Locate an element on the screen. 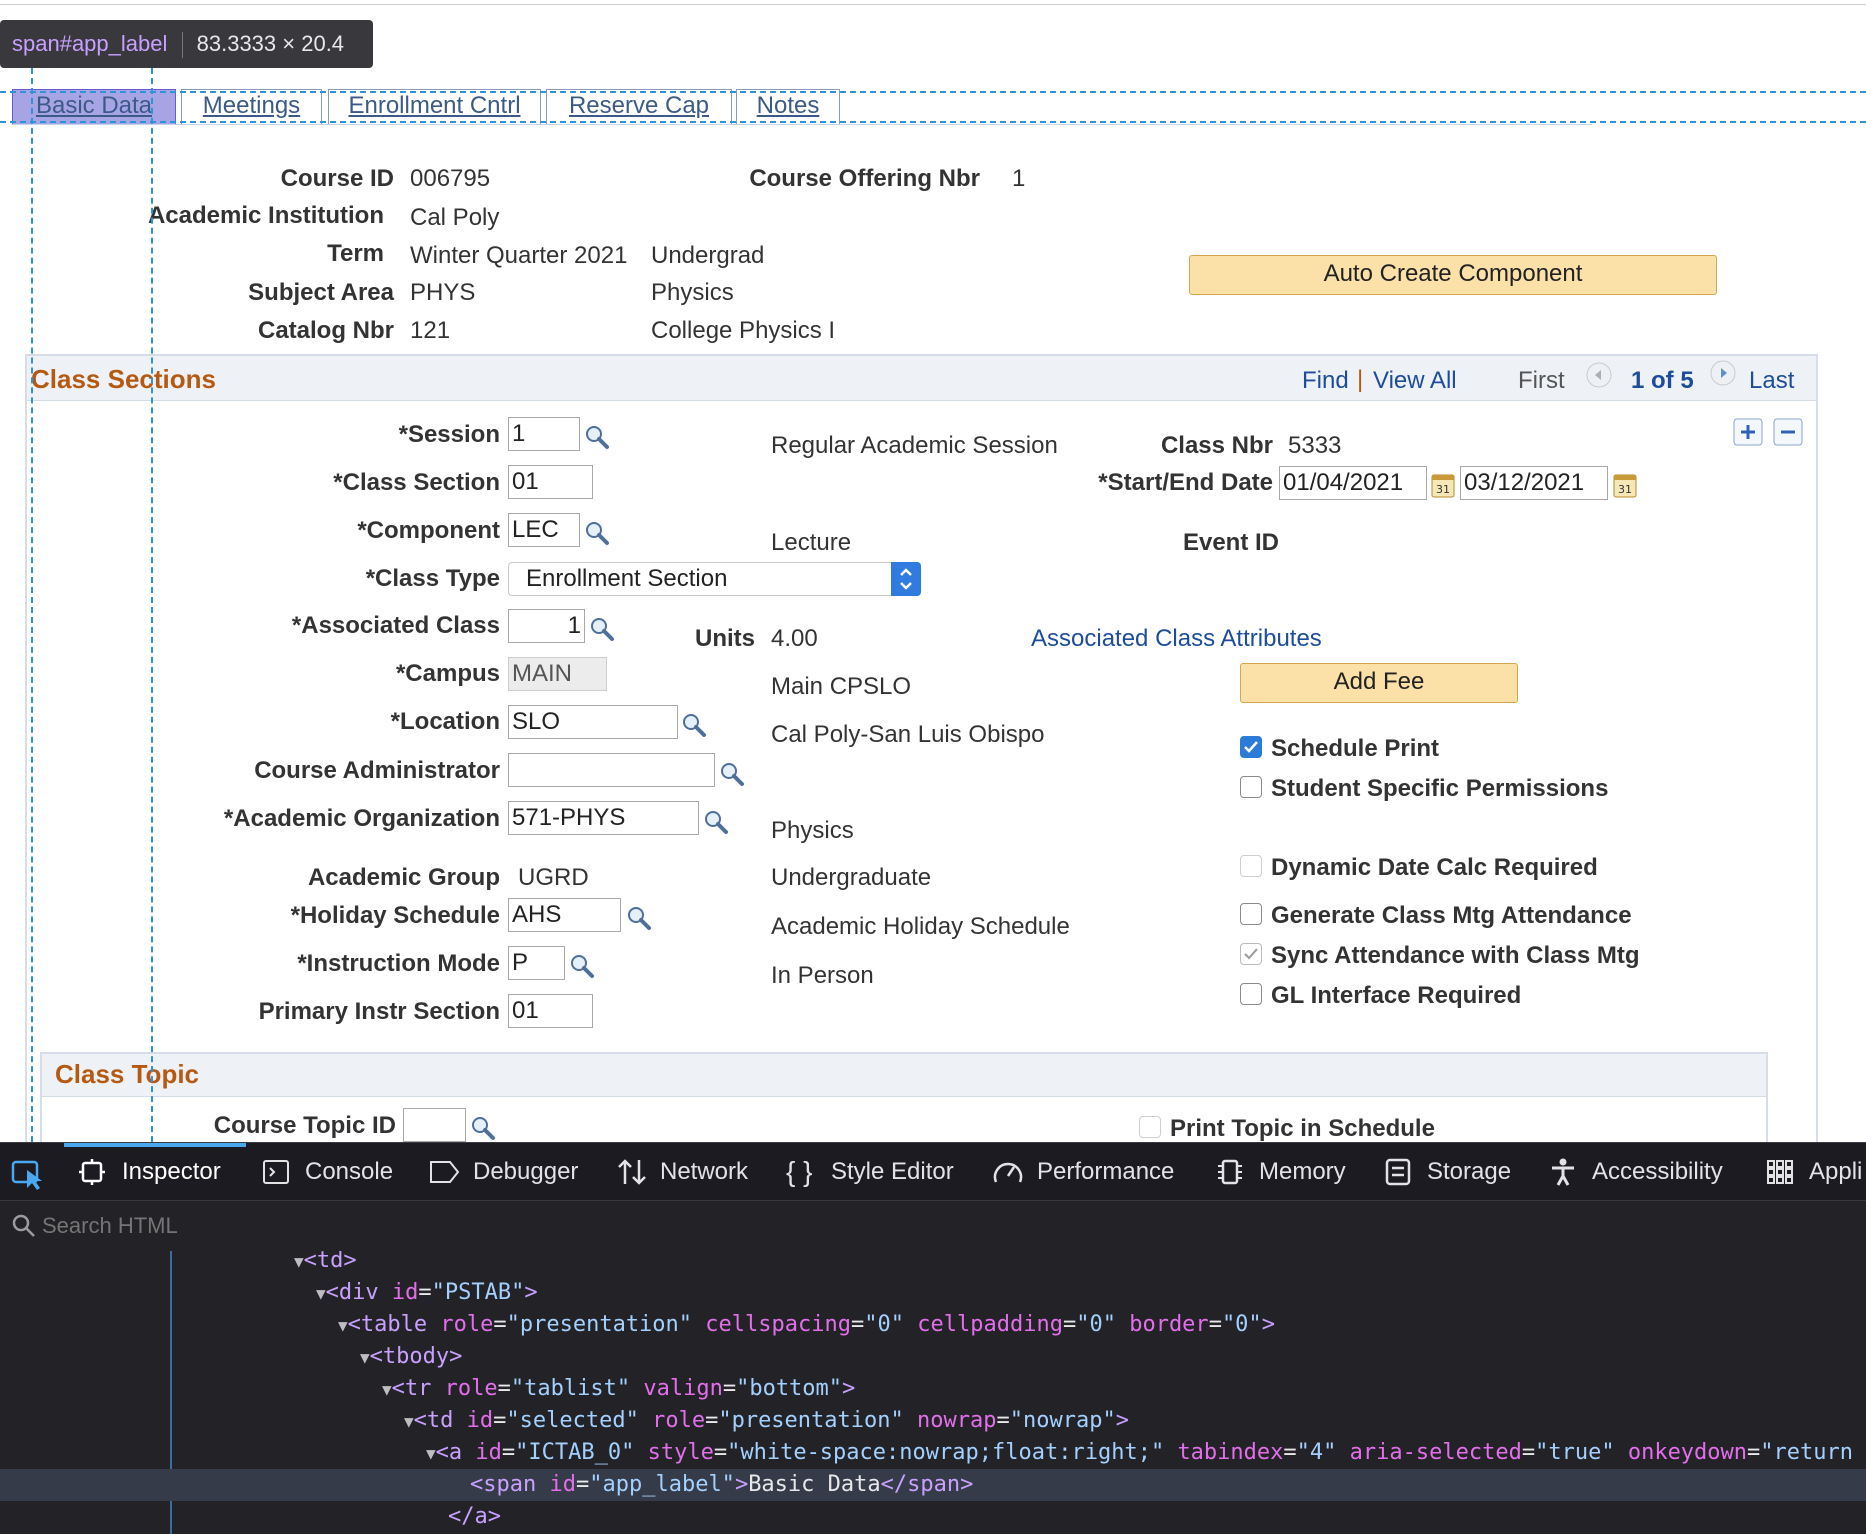 Image resolution: width=1866 pixels, height=1534 pixels. devtools-tab-storage: Storage is located at coordinates (1469, 1172).